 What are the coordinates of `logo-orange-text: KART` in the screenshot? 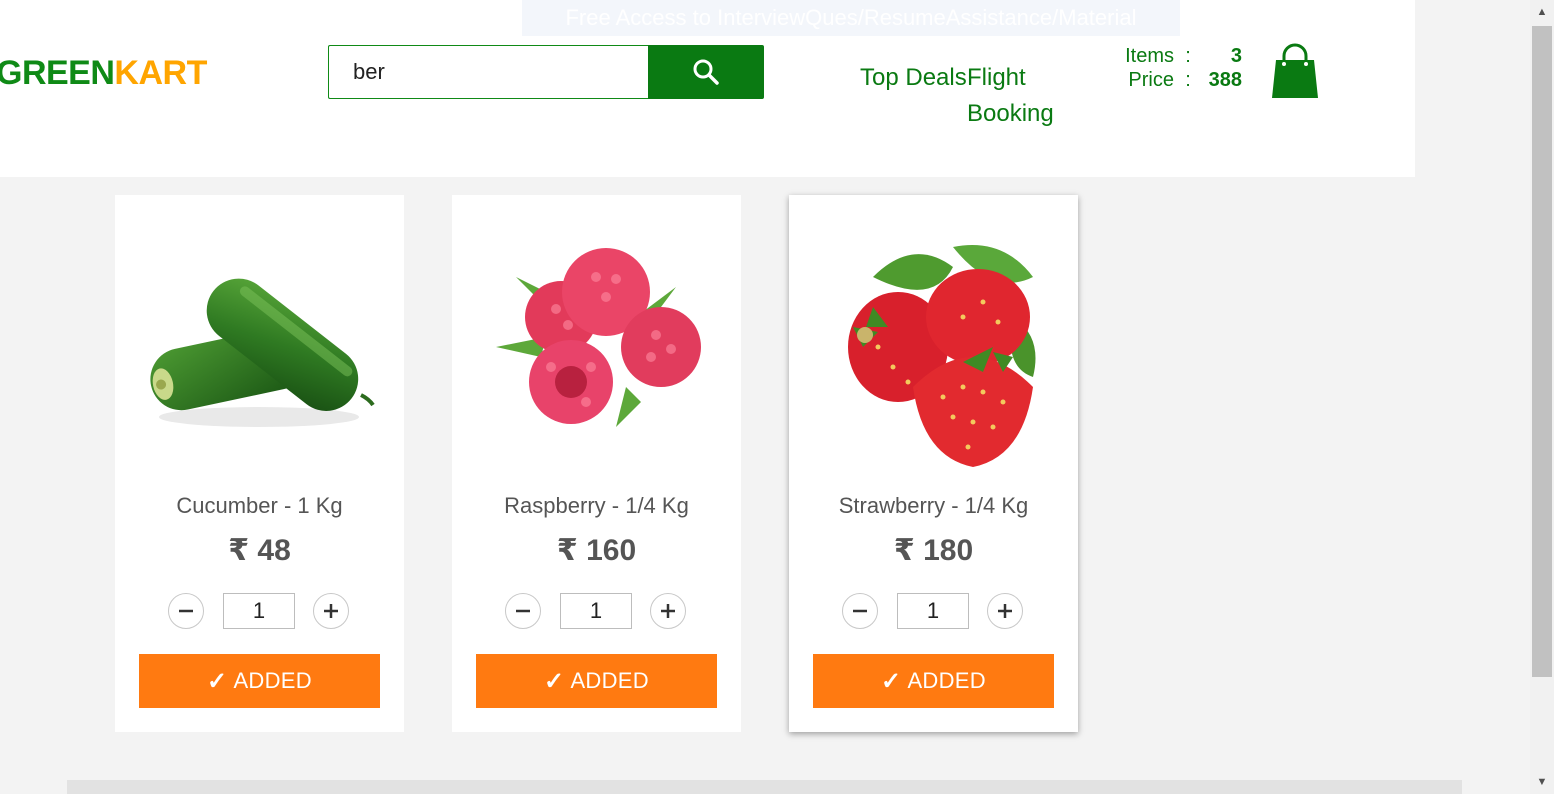 It's located at (160, 73).